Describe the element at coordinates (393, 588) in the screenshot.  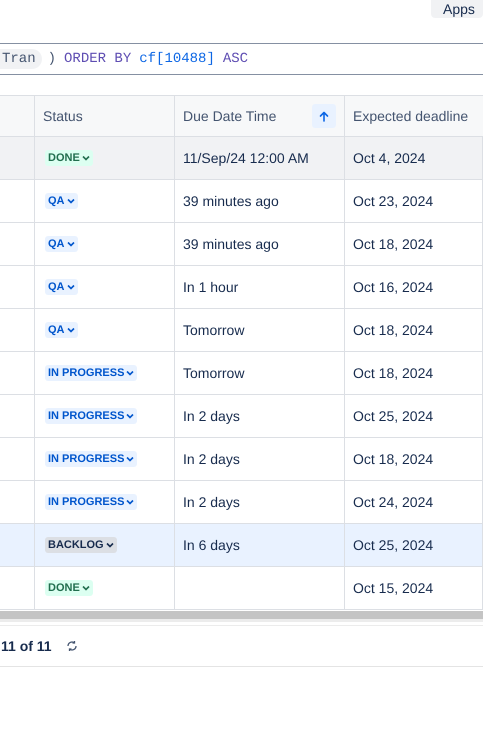
I see `deadline-text: Oct 15, 2024` at that location.